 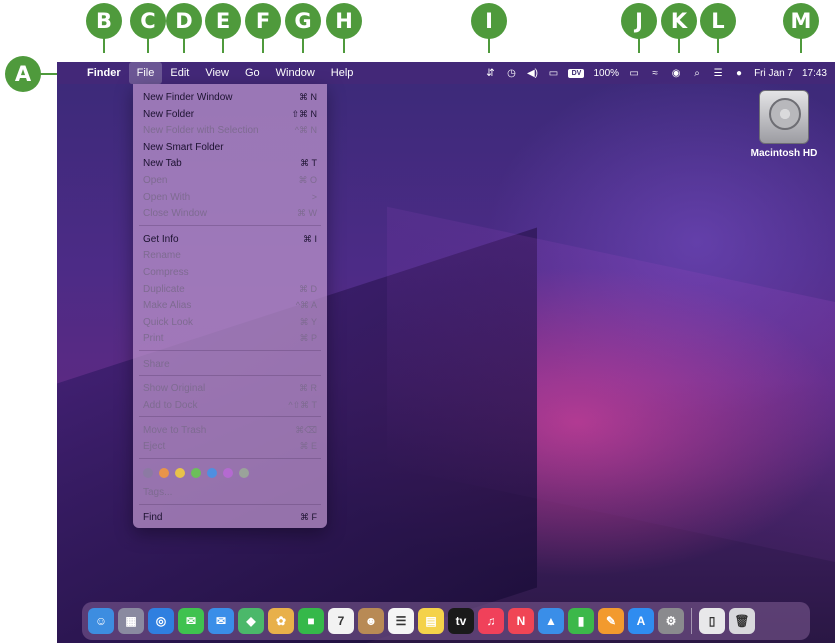 I want to click on facetime-app-icon: ■, so click(x=311, y=621).